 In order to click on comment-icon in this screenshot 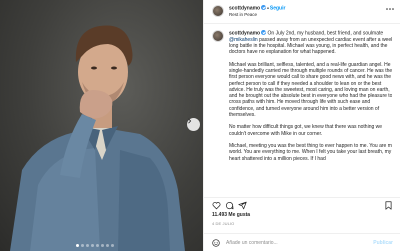, I will do `click(229, 205)`.